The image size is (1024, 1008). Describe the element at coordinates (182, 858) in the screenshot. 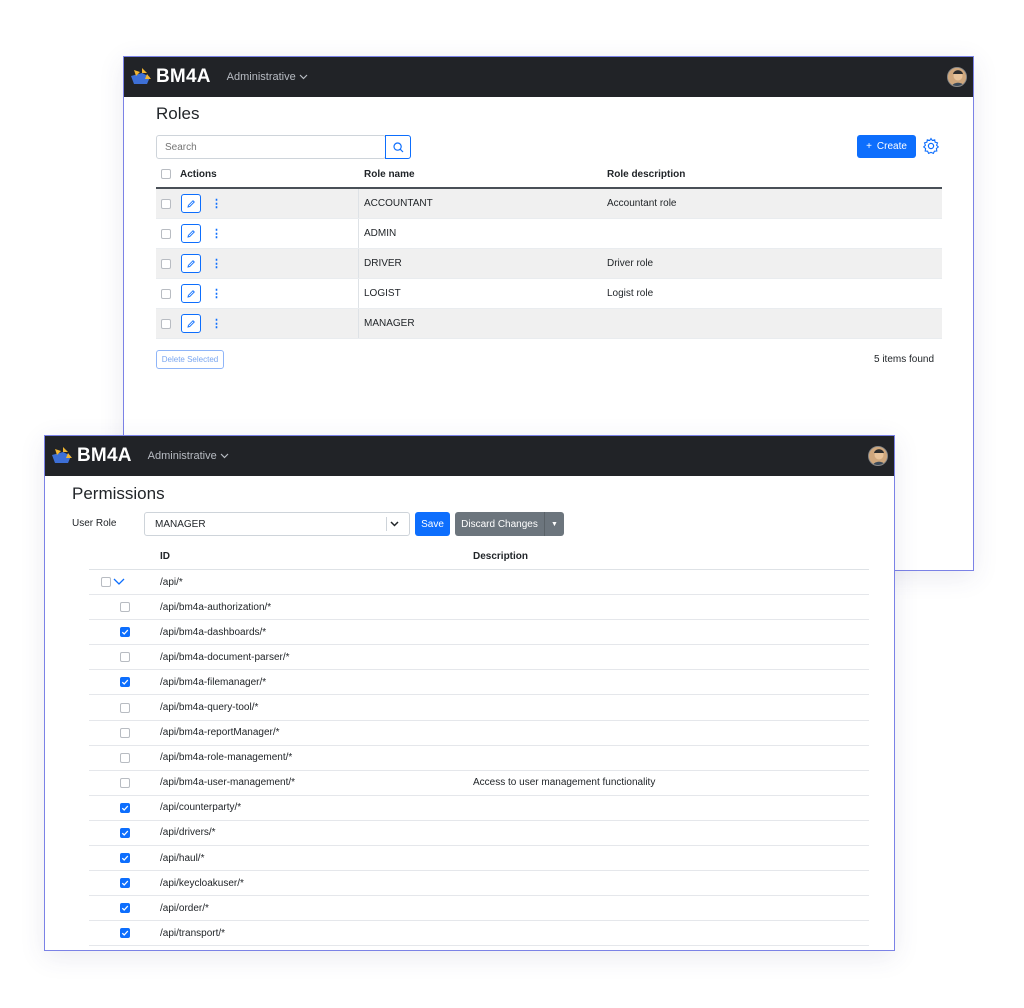

I see `permission-id: /api/haul/*` at that location.